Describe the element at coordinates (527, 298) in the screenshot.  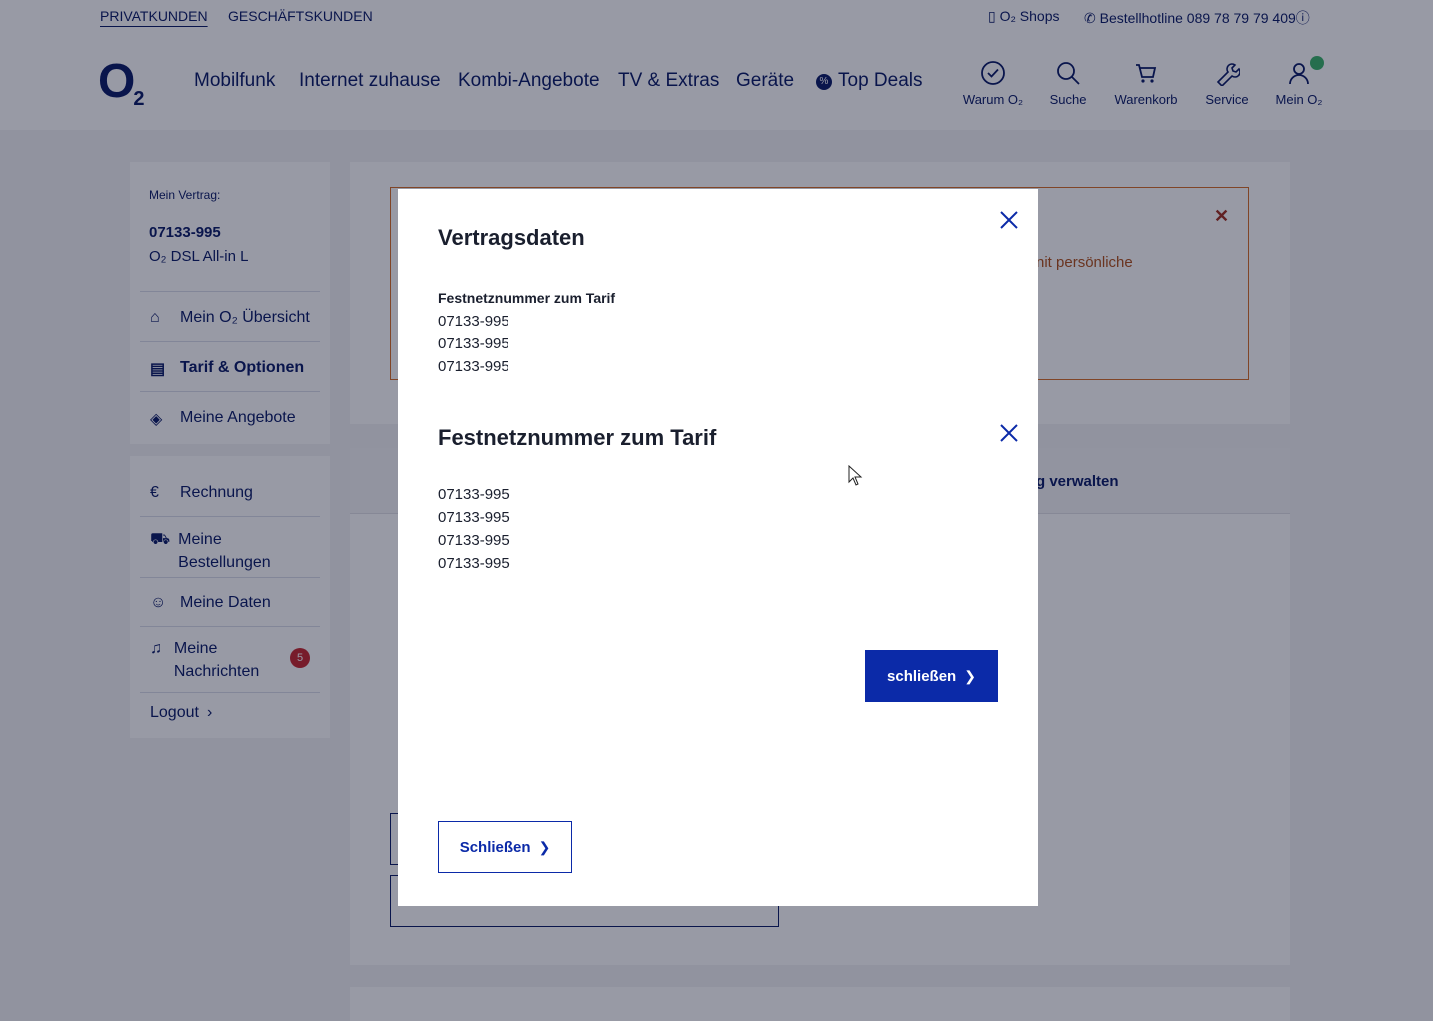
I see `sub-heading: Festnetznummer zum Tarif` at that location.